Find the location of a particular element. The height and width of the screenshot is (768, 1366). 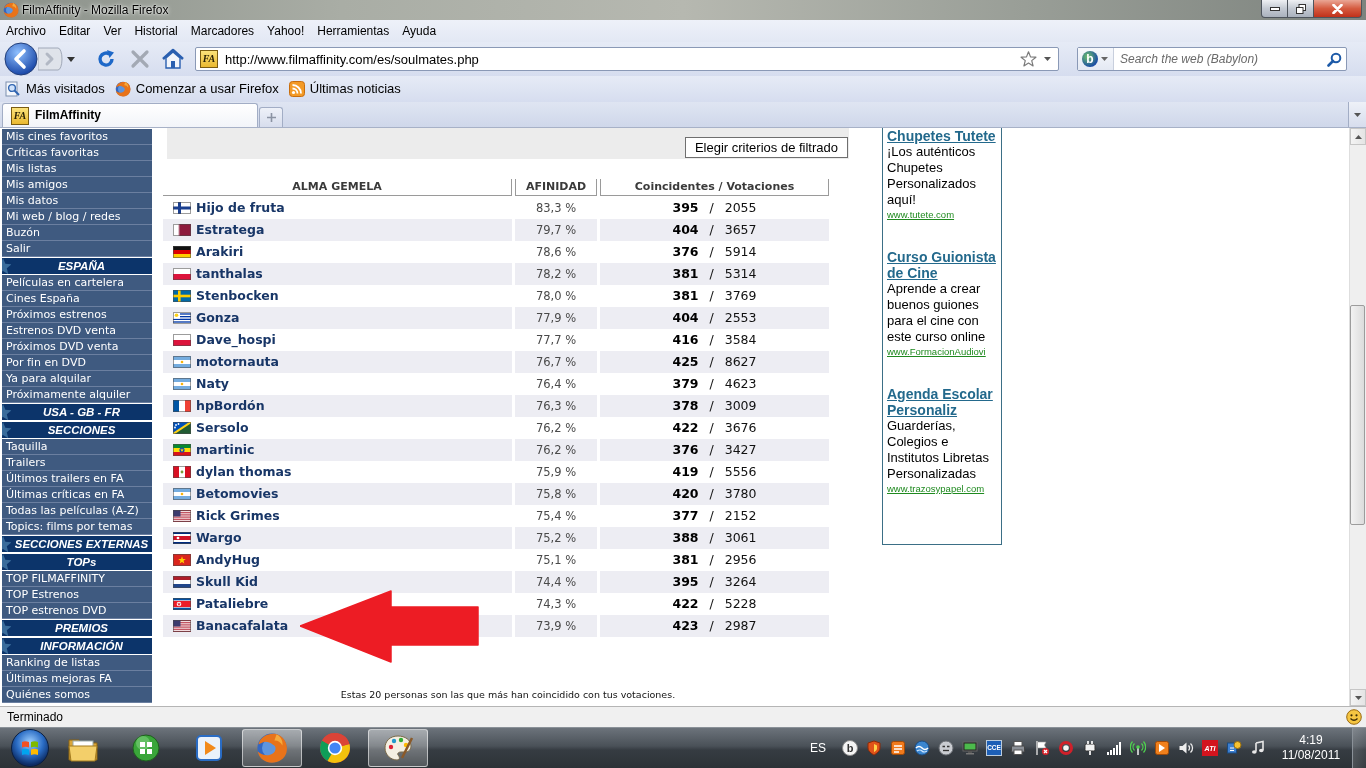

menu-item: Ayuda is located at coordinates (419, 31).